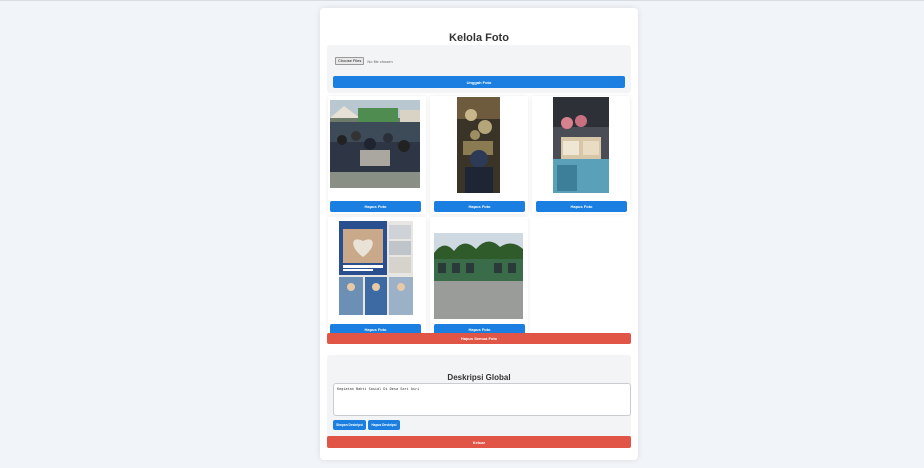 The width and height of the screenshot is (924, 468). What do you see at coordinates (581, 145) in the screenshot?
I see `photo-donation-boxes` at bounding box center [581, 145].